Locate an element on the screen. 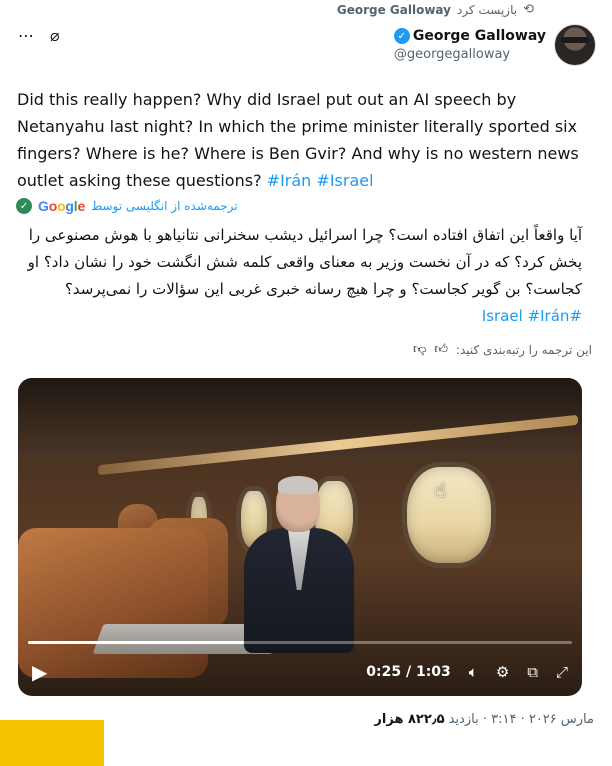  rate-translation: این ترجمه را رتبه‌بندی کنید: 👍︎ 👎︎ is located at coordinates (502, 349).